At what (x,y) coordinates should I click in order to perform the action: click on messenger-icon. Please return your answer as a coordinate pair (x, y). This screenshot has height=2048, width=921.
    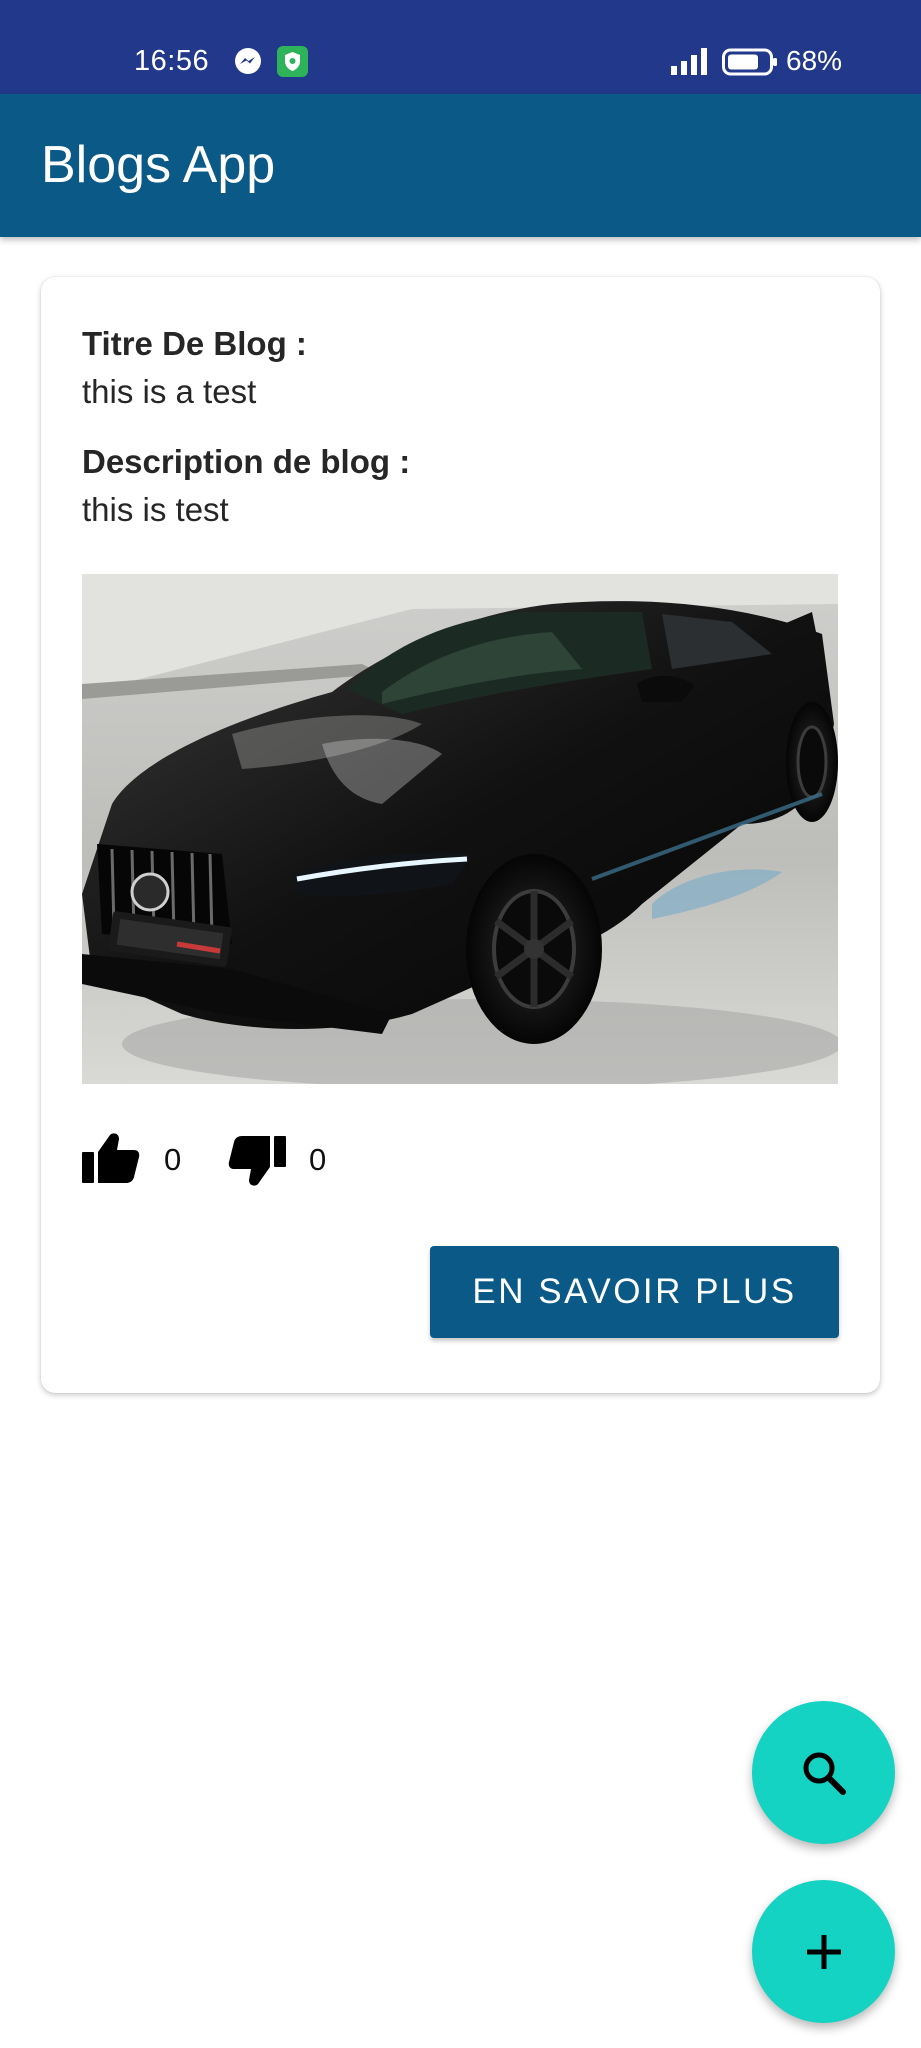
    Looking at the image, I should click on (248, 61).